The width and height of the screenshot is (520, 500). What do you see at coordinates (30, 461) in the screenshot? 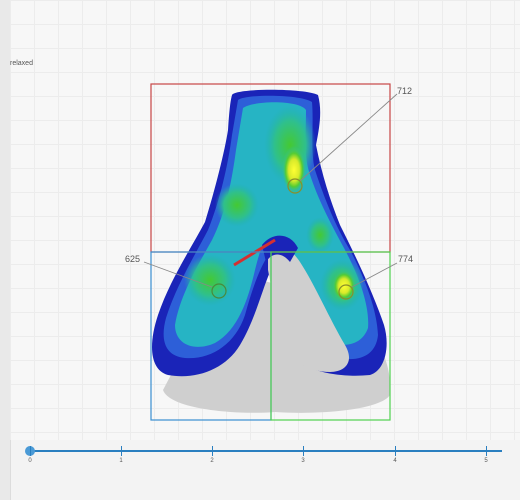
I see `timeline-tick-label: 0` at bounding box center [30, 461].